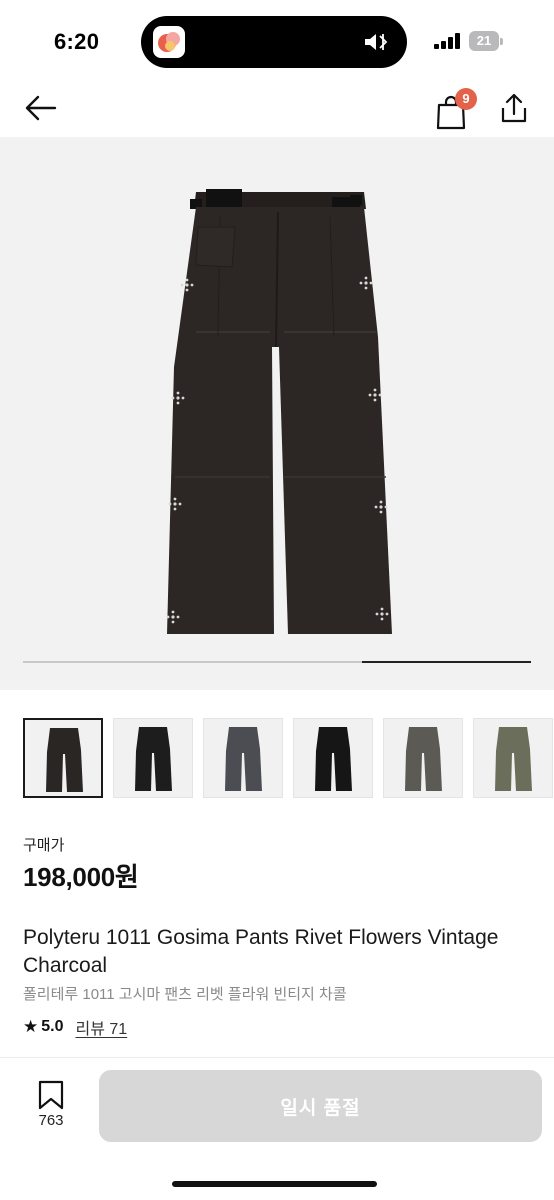 Image resolution: width=554 pixels, height=1200 pixels. I want to click on battery-level: 21, so click(484, 40).